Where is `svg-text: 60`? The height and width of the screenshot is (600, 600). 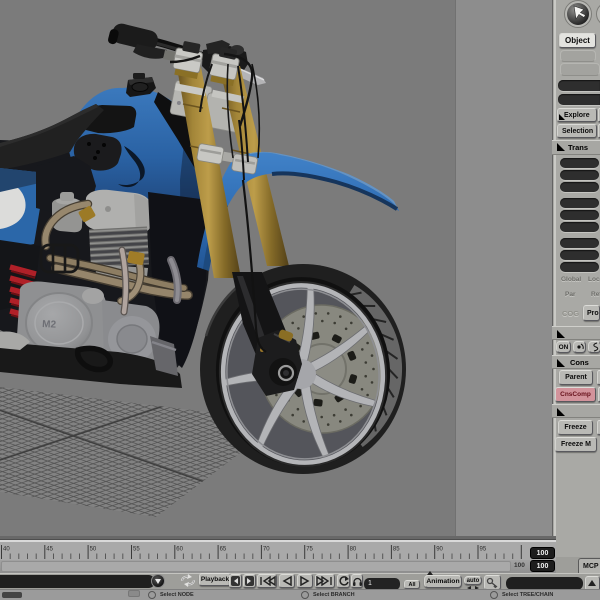 svg-text: 60 is located at coordinates (179, 550).